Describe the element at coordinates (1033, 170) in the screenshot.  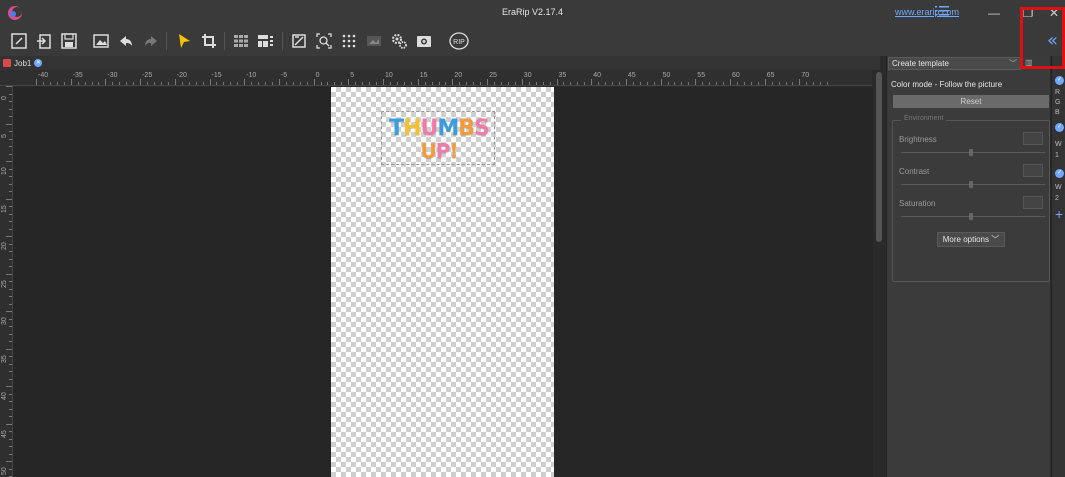
I see `contrast-input` at that location.